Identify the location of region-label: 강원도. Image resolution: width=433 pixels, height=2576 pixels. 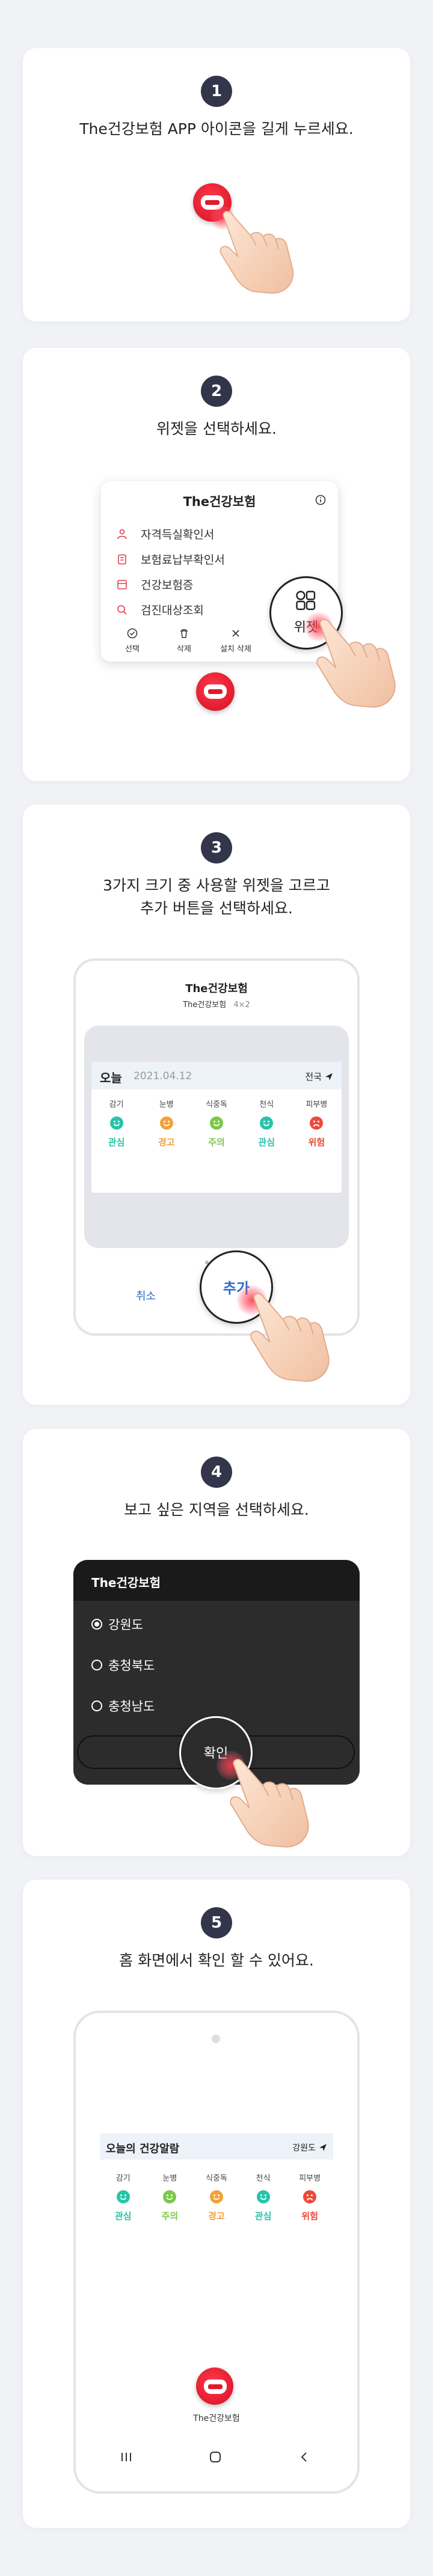
(309, 2148).